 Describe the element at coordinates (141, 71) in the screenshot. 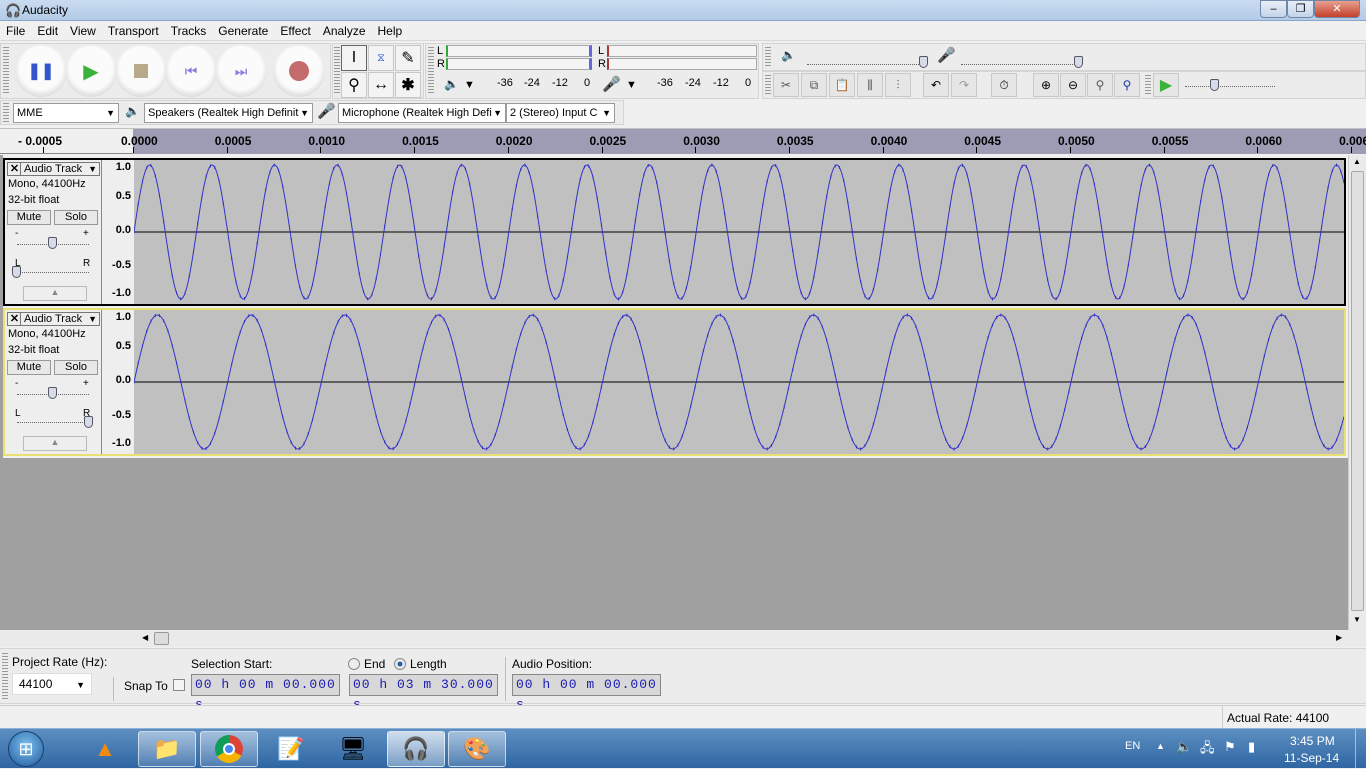

I see `stop-button` at that location.